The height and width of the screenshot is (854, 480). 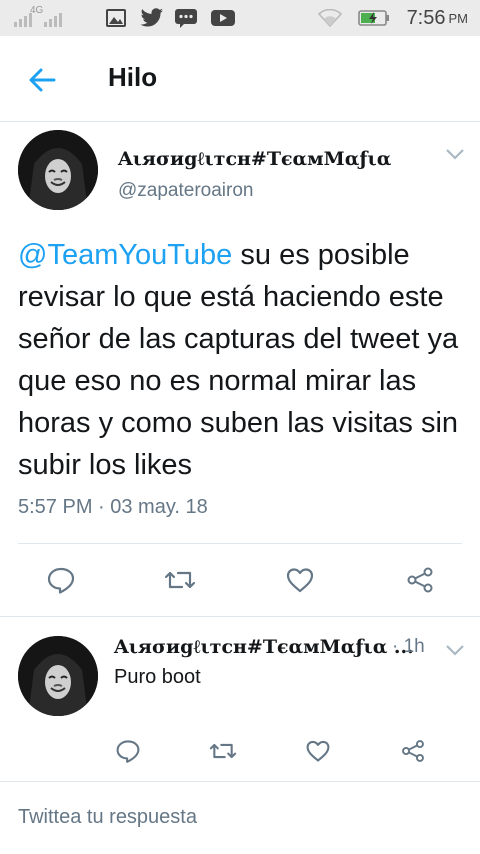 I want to click on reply-like-button, so click(x=318, y=751).